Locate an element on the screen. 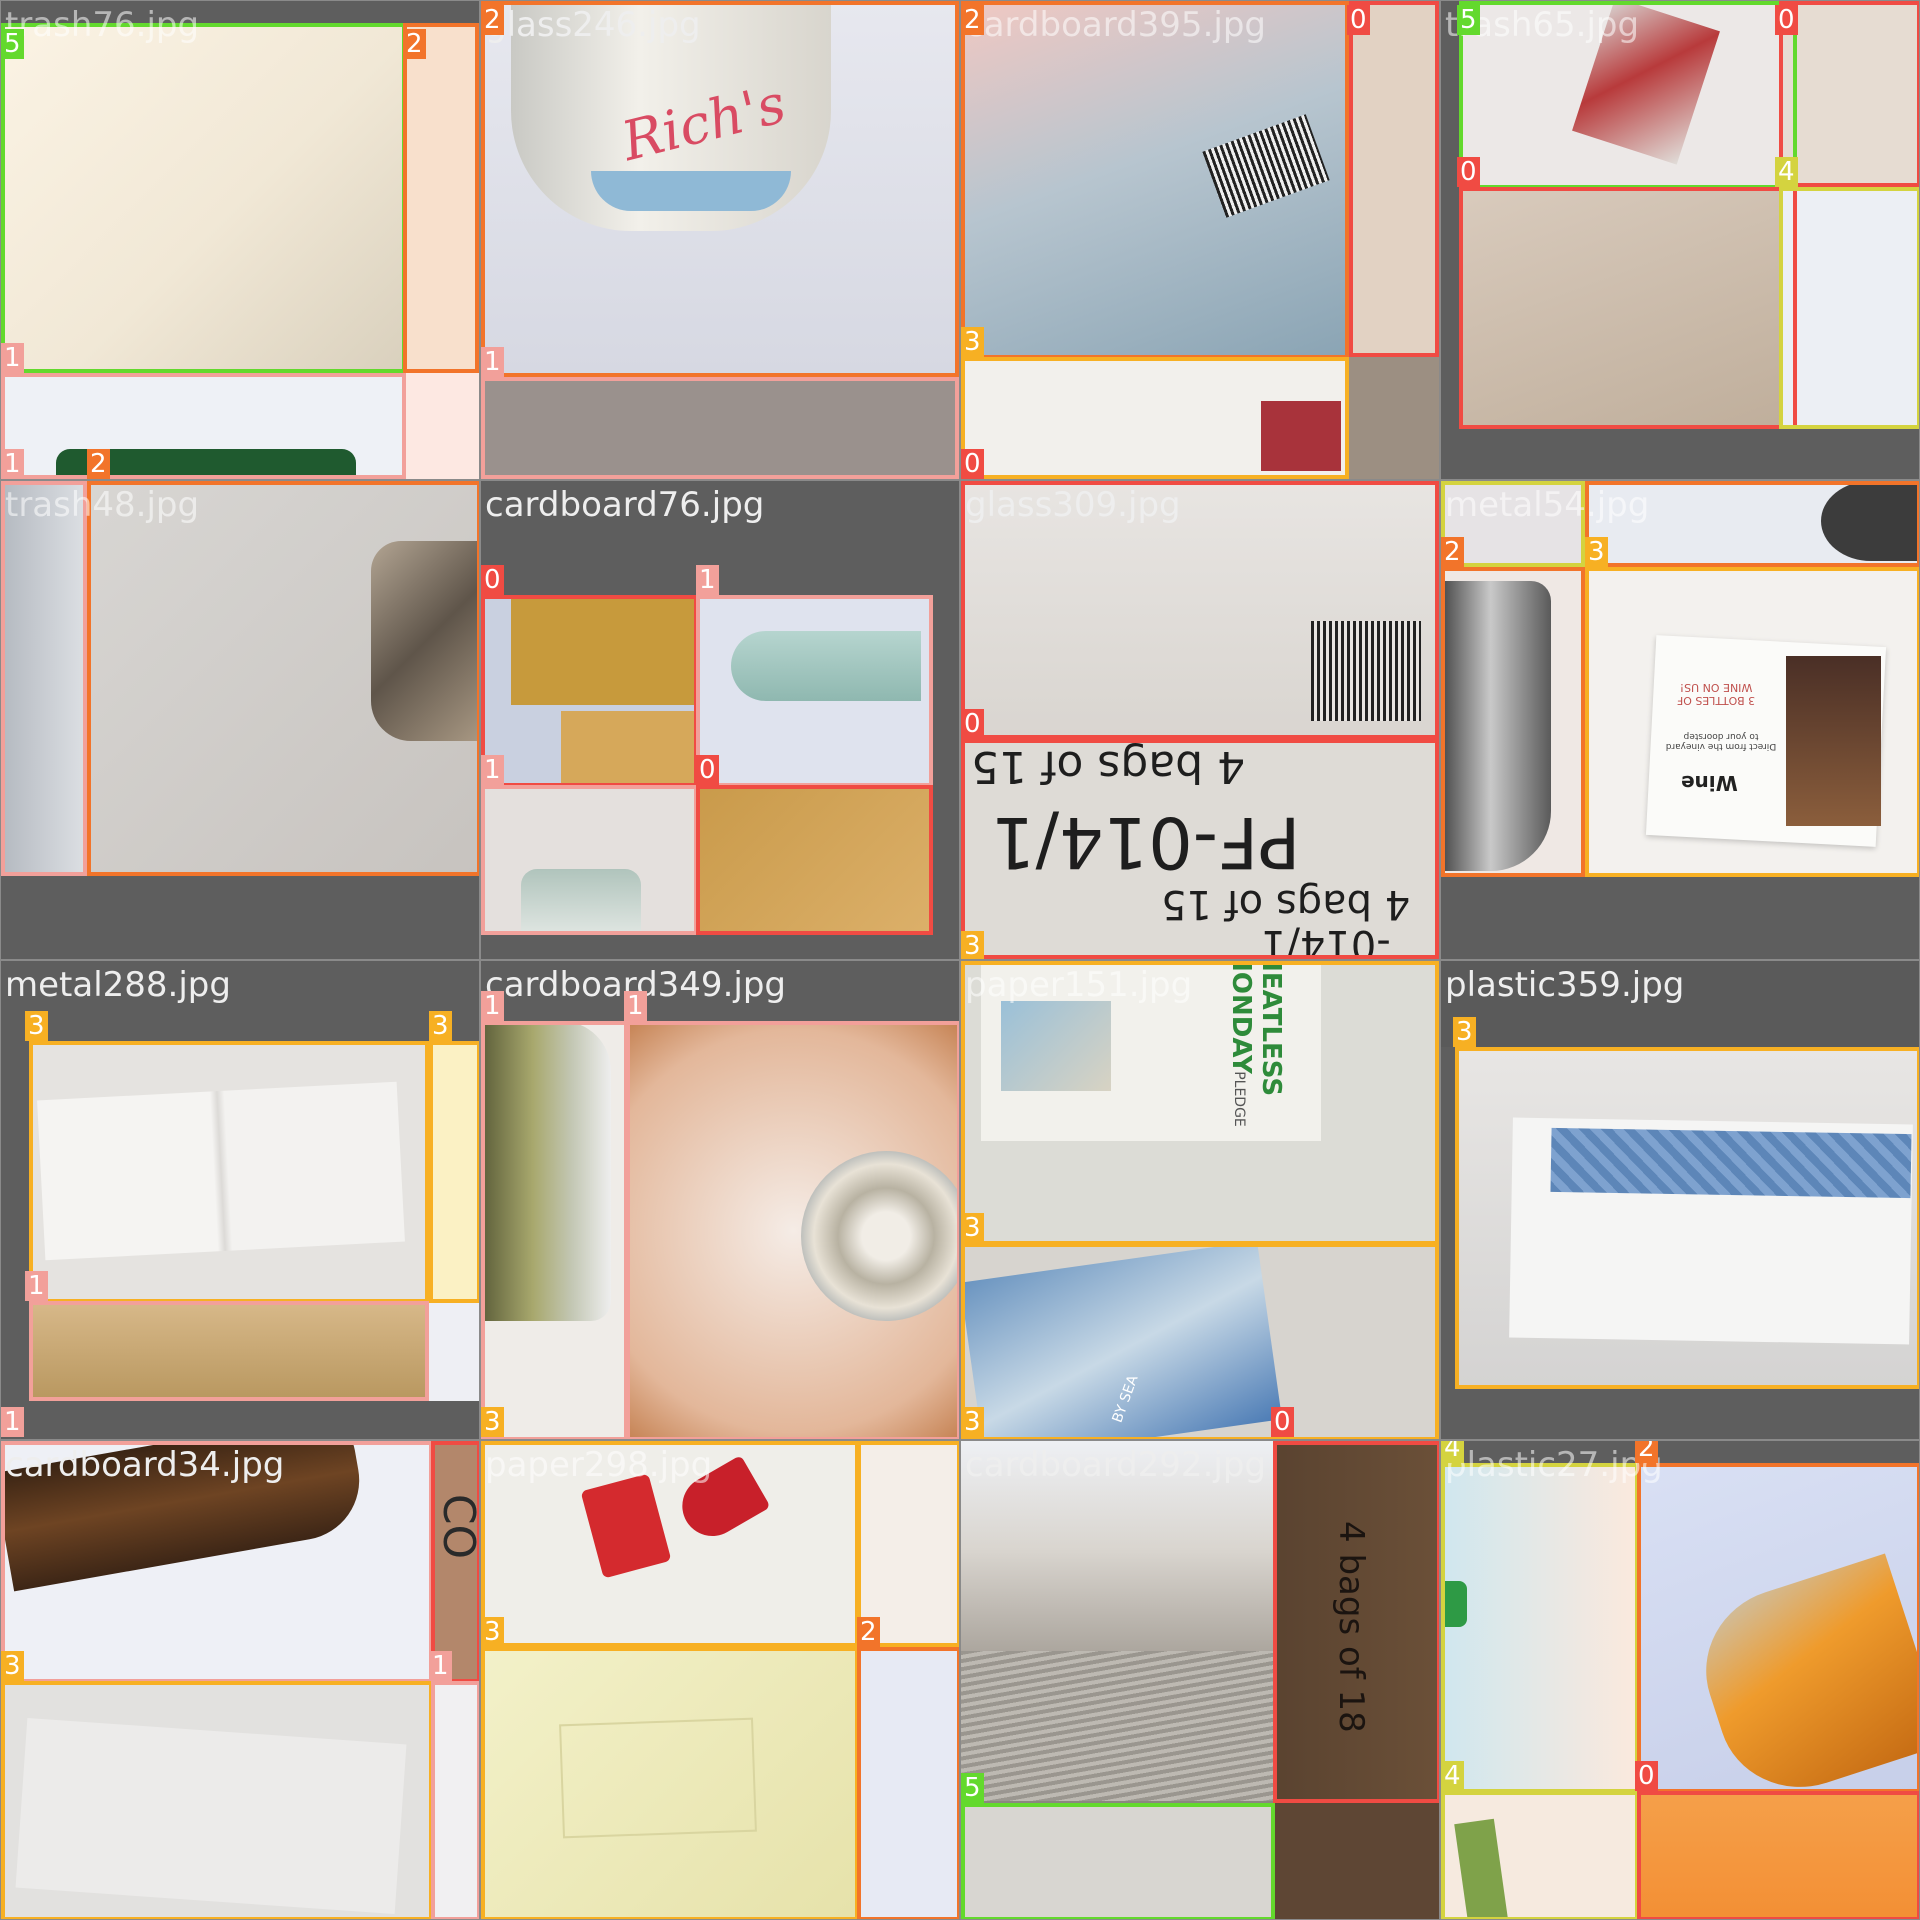 This screenshot has height=1920, width=1920. tile-cardboard34: CO cardboard34.jpg 0 3 1 is located at coordinates (240, 1680).